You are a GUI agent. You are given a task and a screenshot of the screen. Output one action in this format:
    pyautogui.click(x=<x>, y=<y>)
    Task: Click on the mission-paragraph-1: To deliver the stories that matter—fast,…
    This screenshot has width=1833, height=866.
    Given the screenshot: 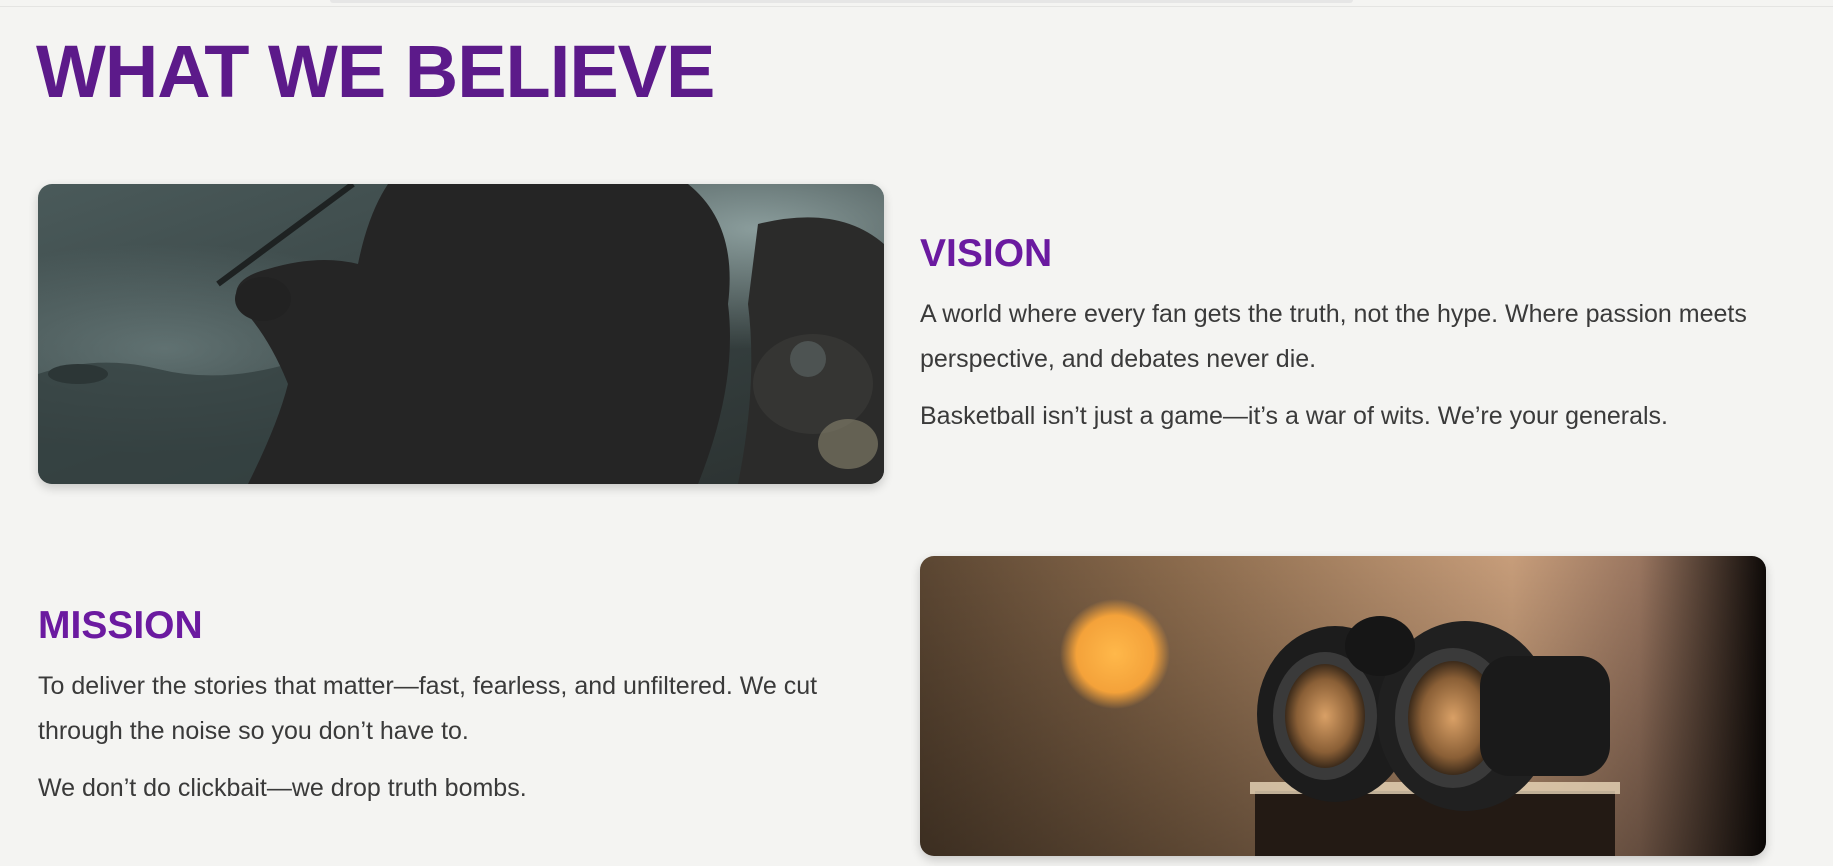 What is the action you would take?
    pyautogui.click(x=428, y=708)
    